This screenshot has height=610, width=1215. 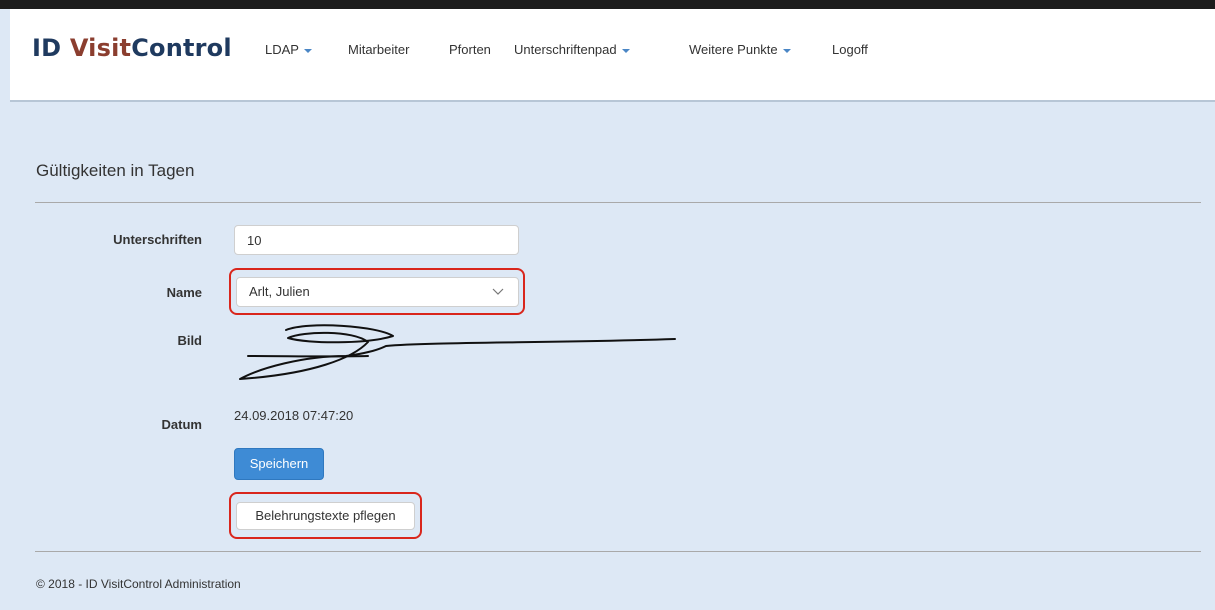 I want to click on nav-mitarbeiter-label: Mitarbeiter, so click(x=379, y=49).